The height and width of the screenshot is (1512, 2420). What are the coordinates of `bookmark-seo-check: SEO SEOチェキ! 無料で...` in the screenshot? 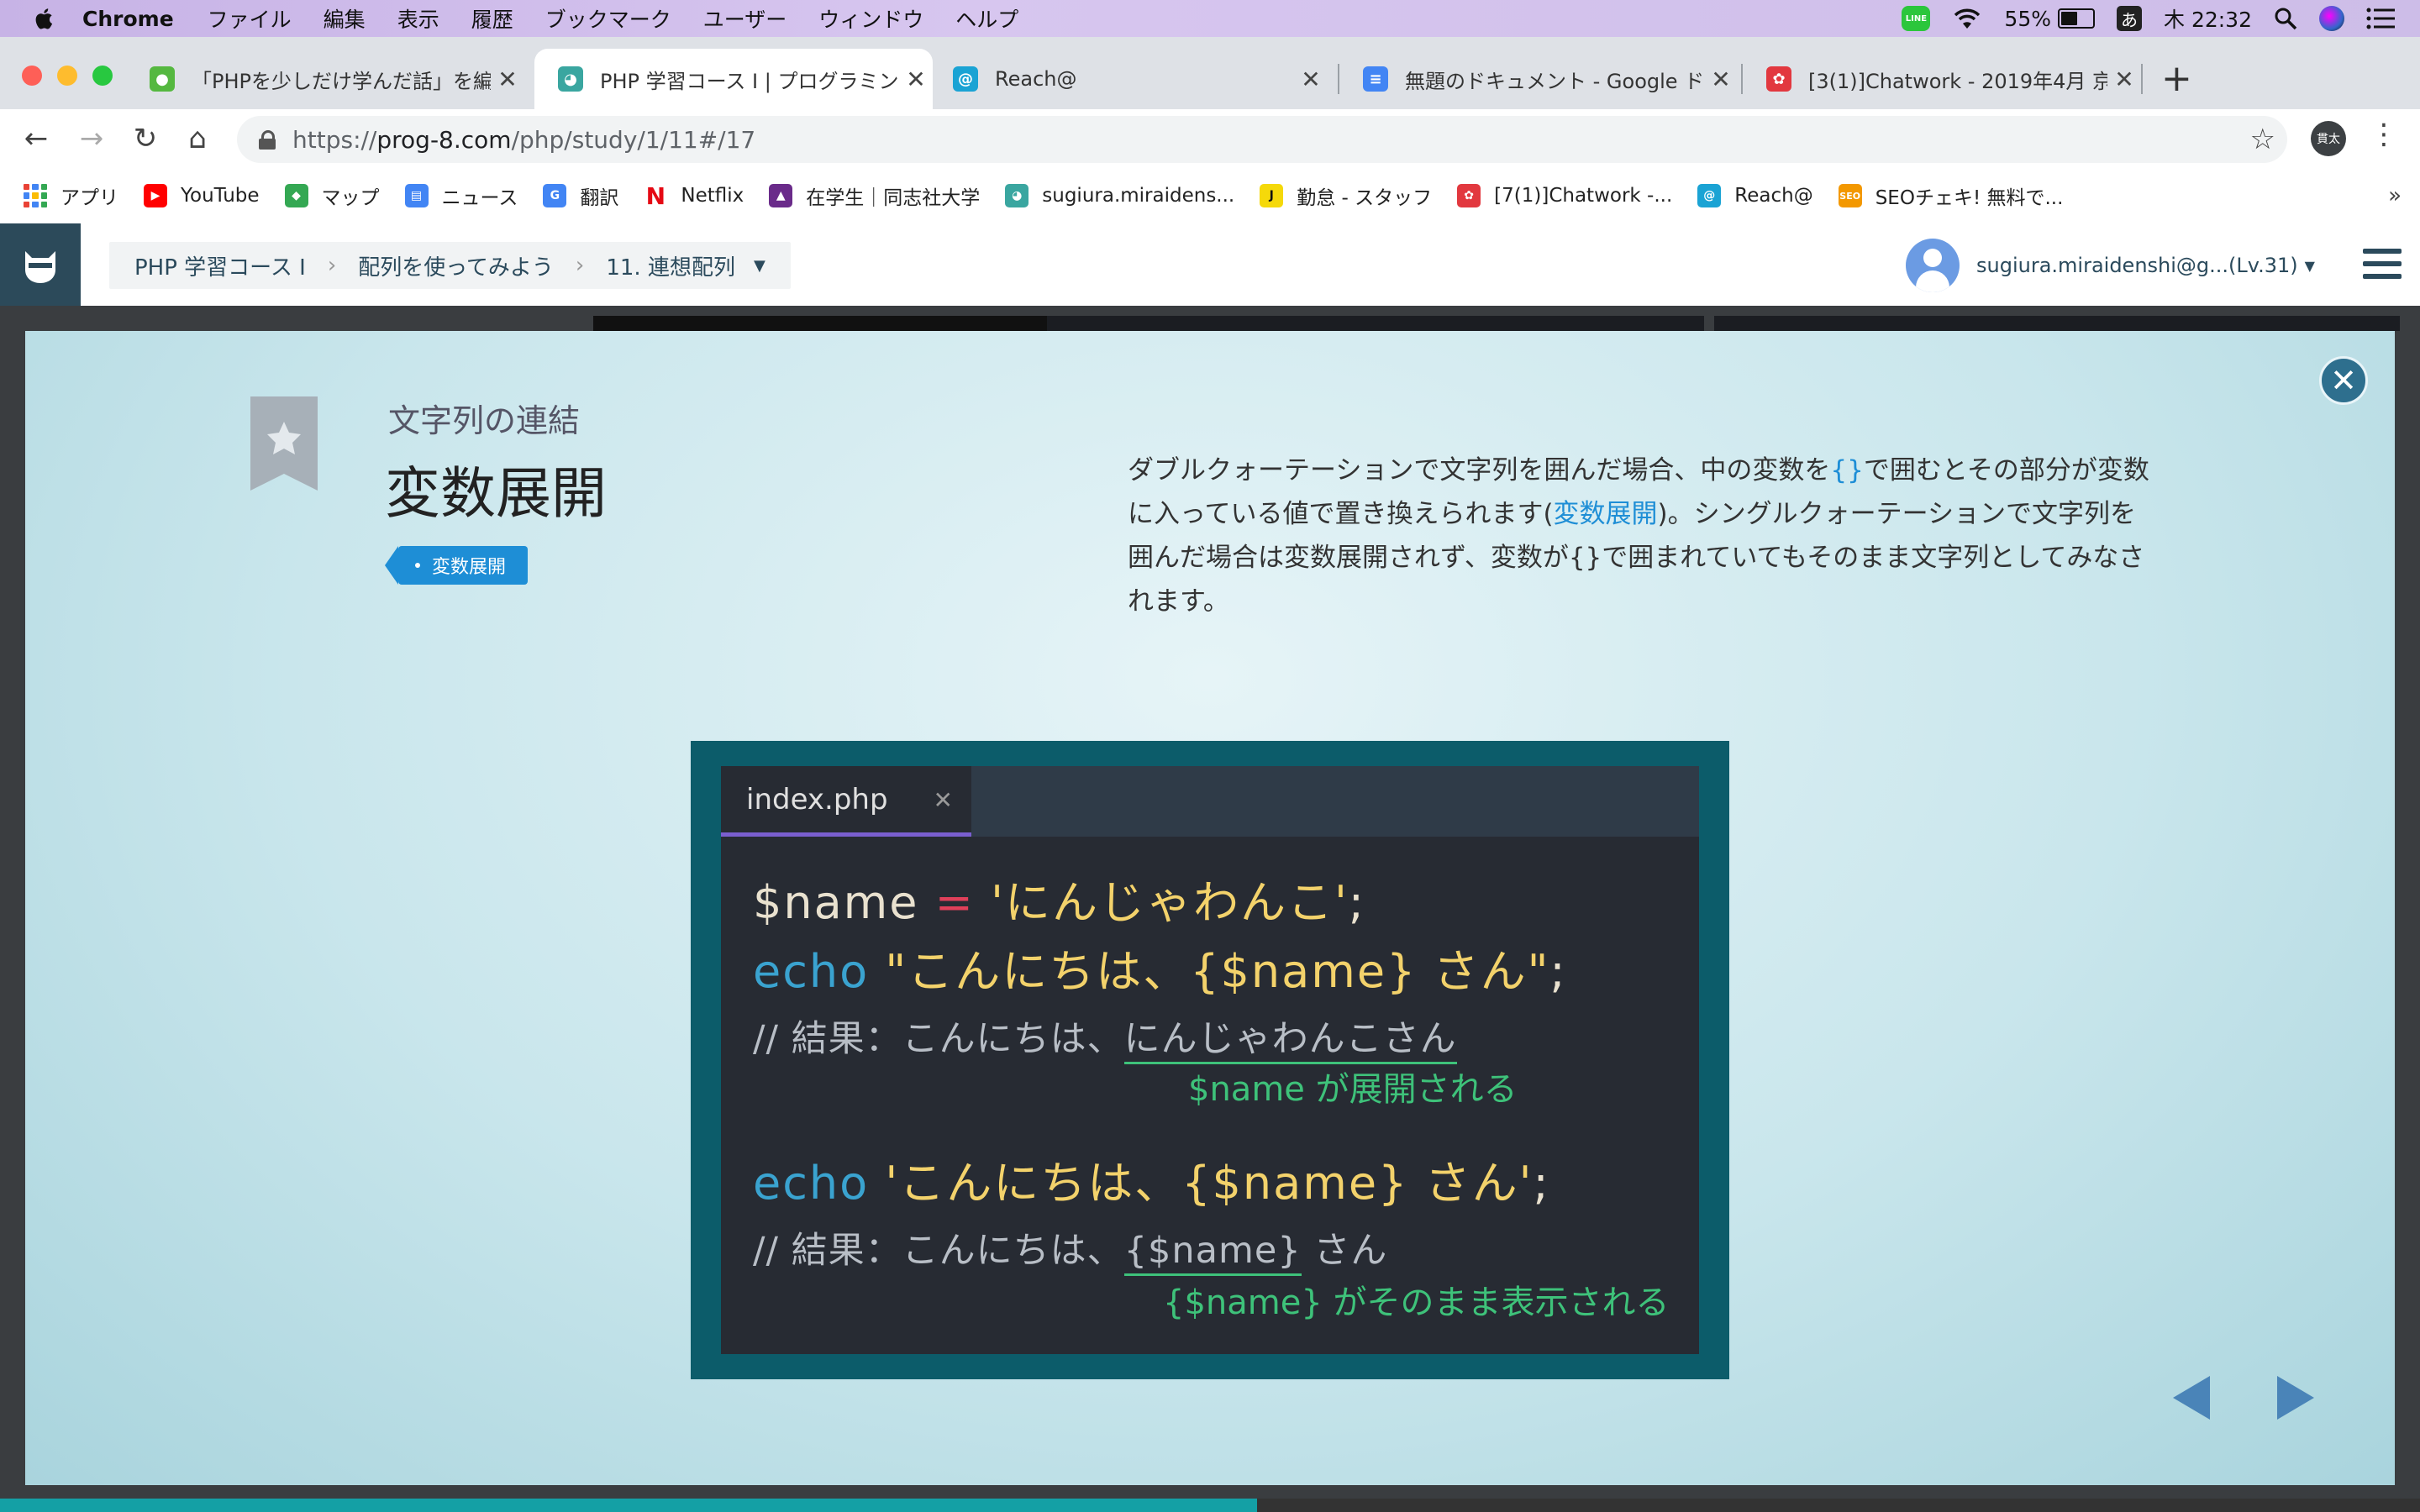 It's located at (1950, 195).